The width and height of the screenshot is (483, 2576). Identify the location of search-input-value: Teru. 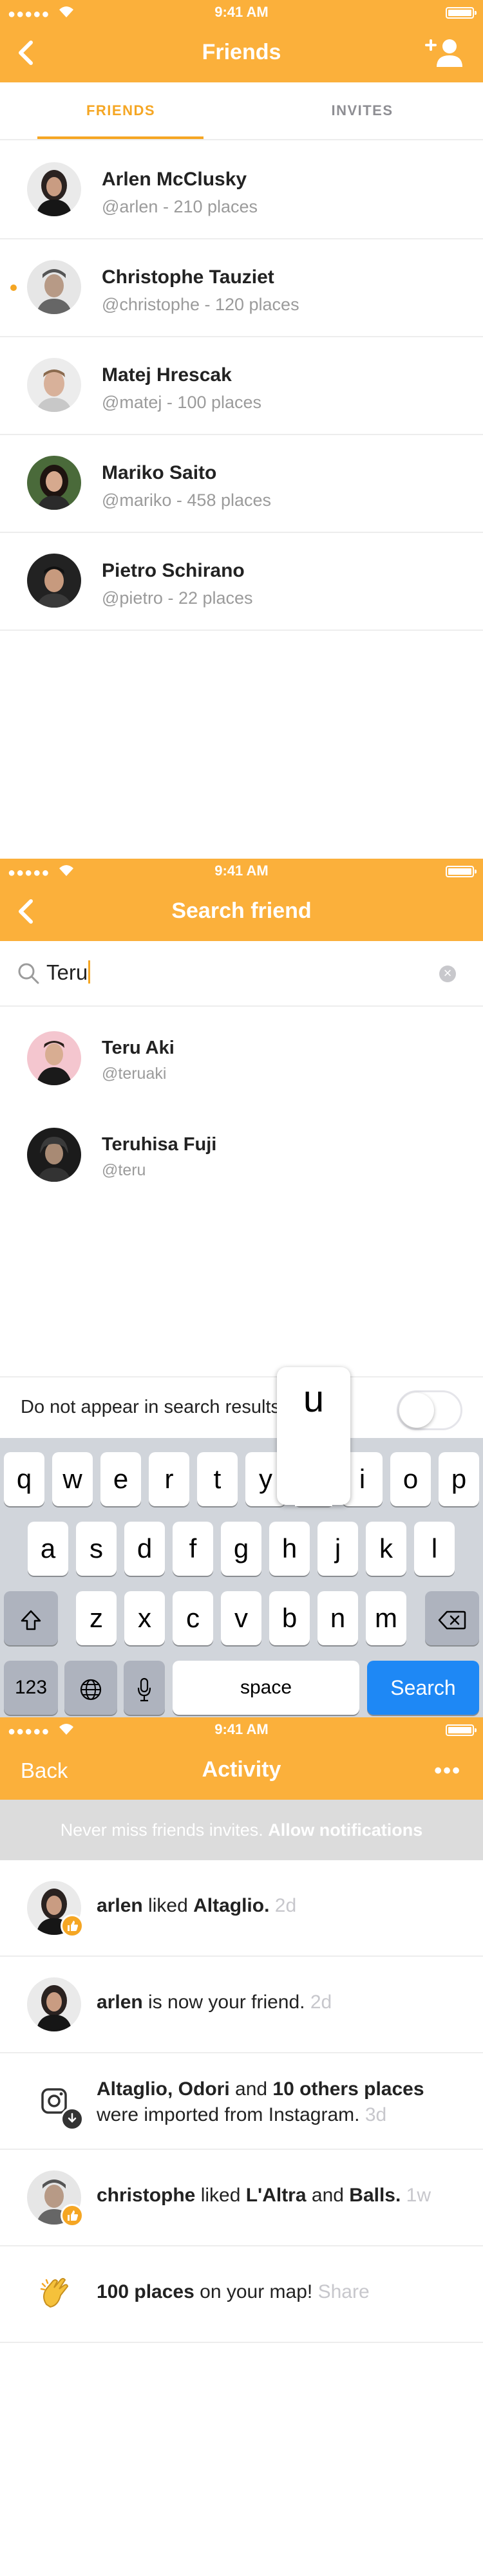
(67, 972).